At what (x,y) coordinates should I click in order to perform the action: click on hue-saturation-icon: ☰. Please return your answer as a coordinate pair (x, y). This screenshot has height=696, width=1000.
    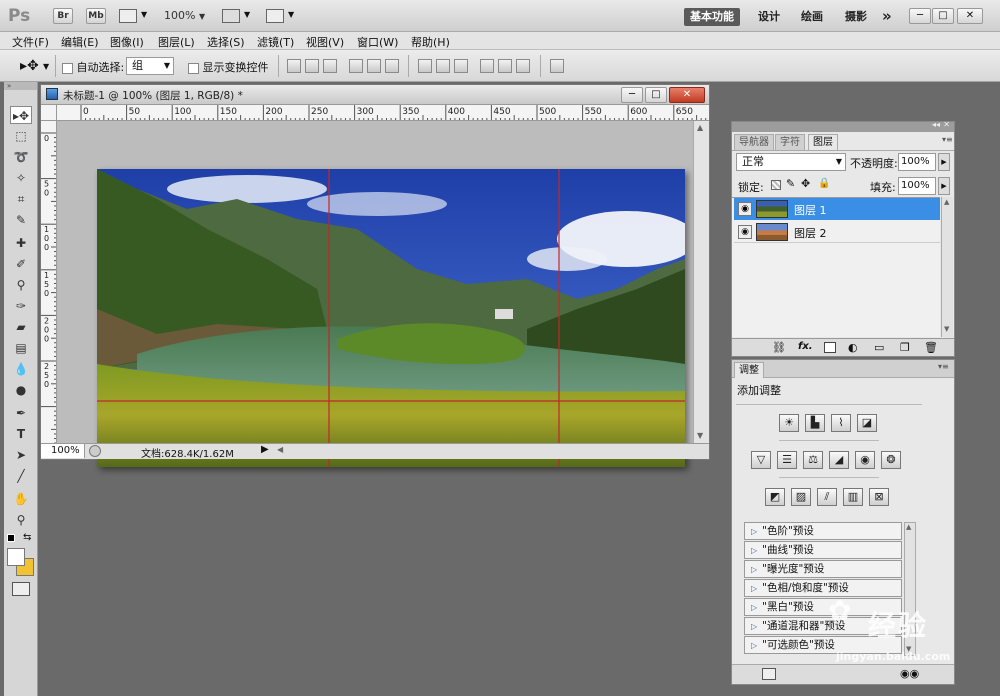
    Looking at the image, I should click on (787, 460).